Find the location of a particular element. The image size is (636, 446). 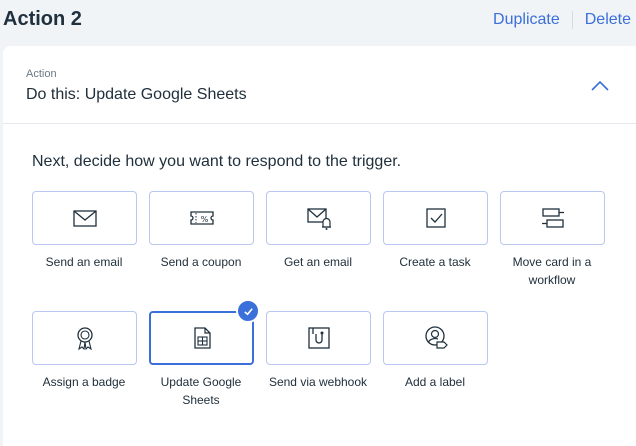

spreadsheet-icon is located at coordinates (202, 338).